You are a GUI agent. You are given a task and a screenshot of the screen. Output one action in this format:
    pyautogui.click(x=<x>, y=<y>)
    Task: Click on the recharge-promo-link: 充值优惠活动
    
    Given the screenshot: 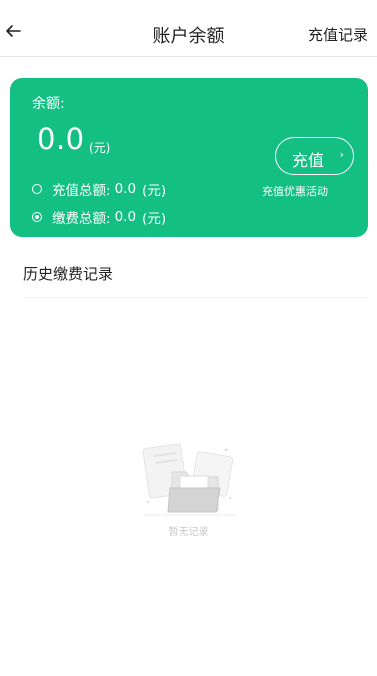 What is the action you would take?
    pyautogui.click(x=295, y=191)
    